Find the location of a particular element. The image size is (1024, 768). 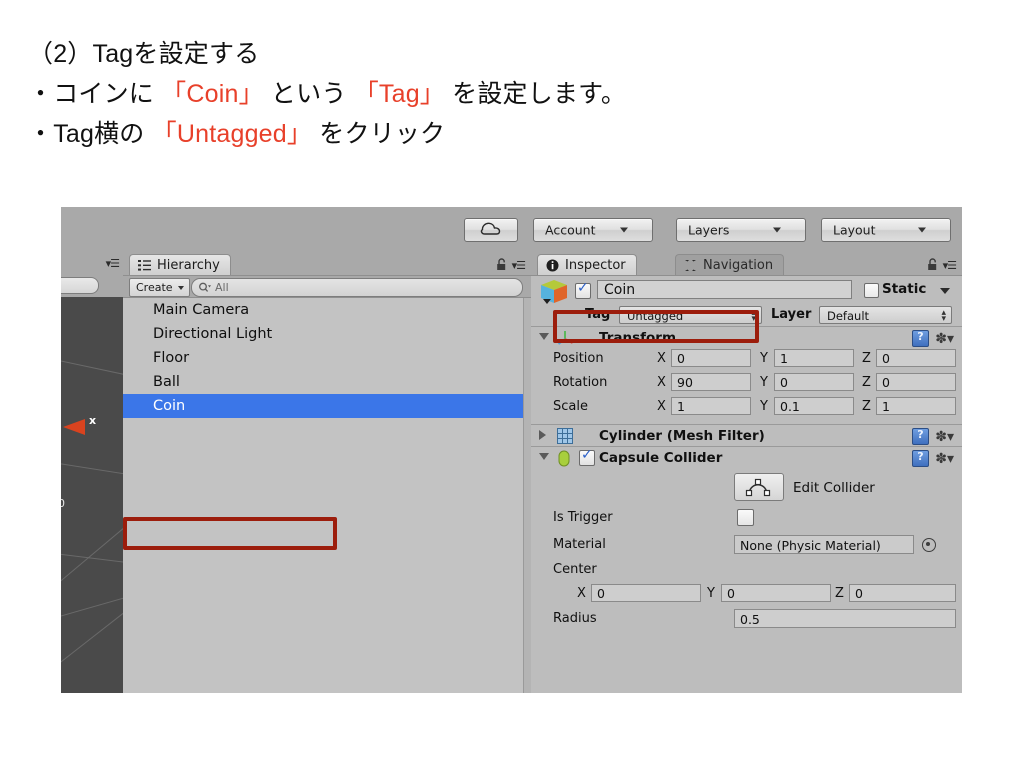

scene-view-search-field is located at coordinates (80, 285).